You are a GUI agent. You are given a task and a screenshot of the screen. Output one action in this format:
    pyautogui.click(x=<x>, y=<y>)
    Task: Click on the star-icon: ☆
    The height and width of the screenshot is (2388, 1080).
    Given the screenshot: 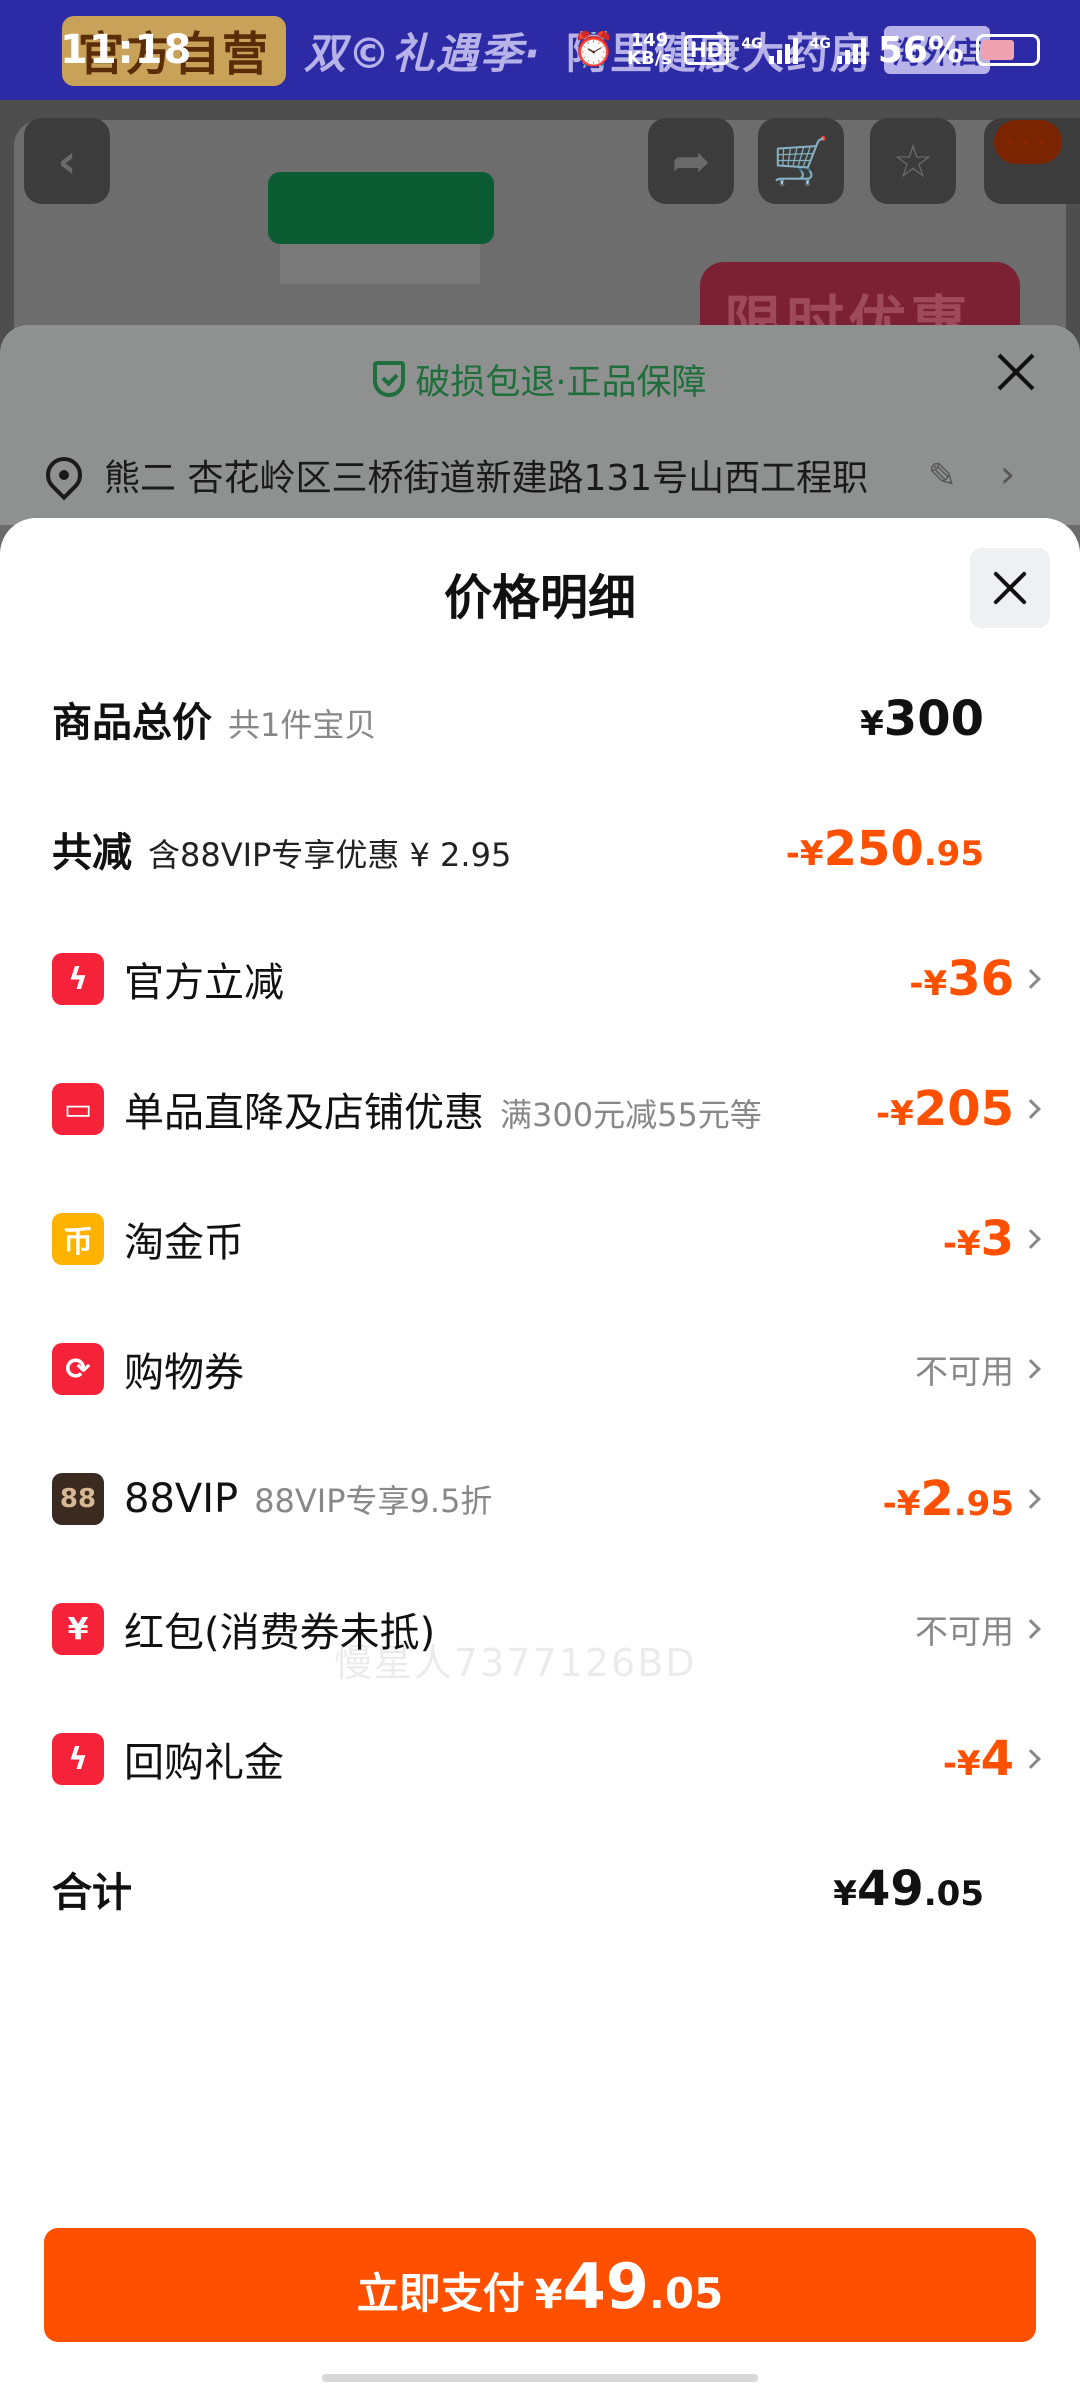 What is the action you would take?
    pyautogui.click(x=913, y=161)
    